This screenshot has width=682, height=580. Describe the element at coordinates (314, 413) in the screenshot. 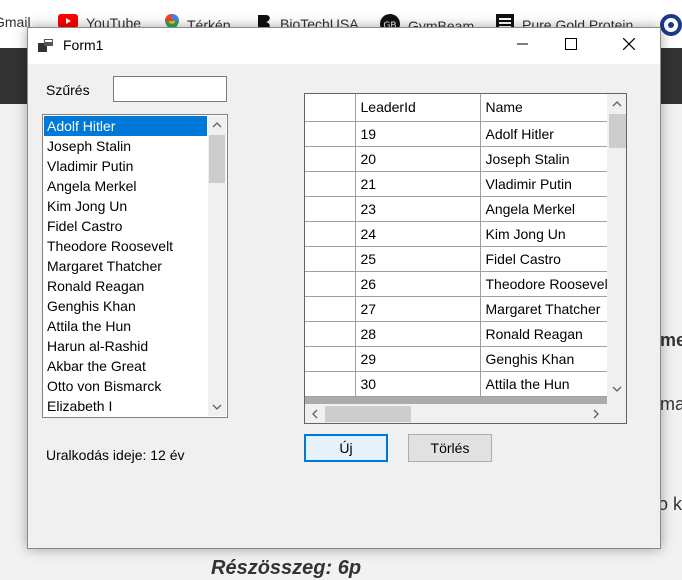

I see `scroll-left-icon` at that location.